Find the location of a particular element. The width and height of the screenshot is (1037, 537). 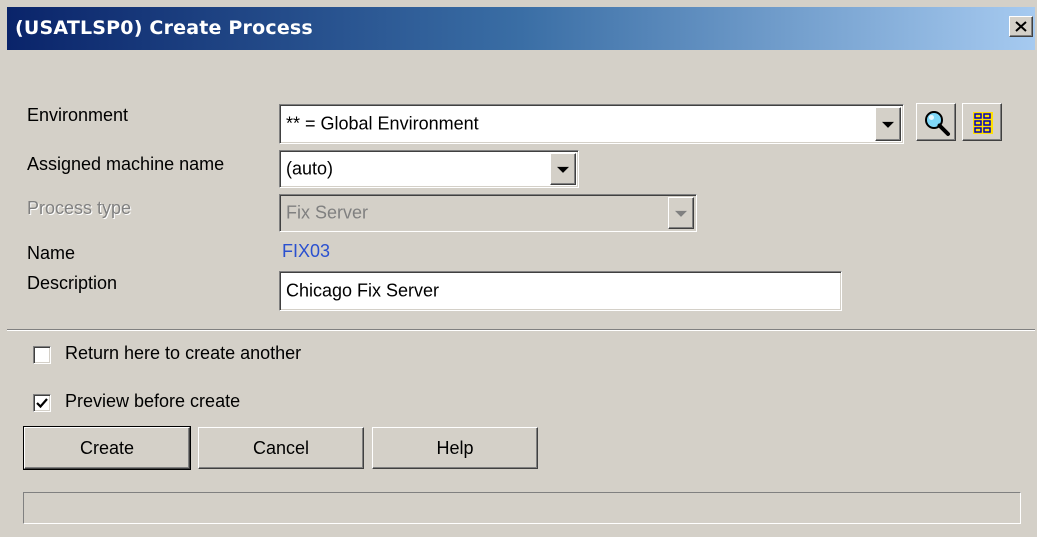

preview-checkbox is located at coordinates (42, 403).